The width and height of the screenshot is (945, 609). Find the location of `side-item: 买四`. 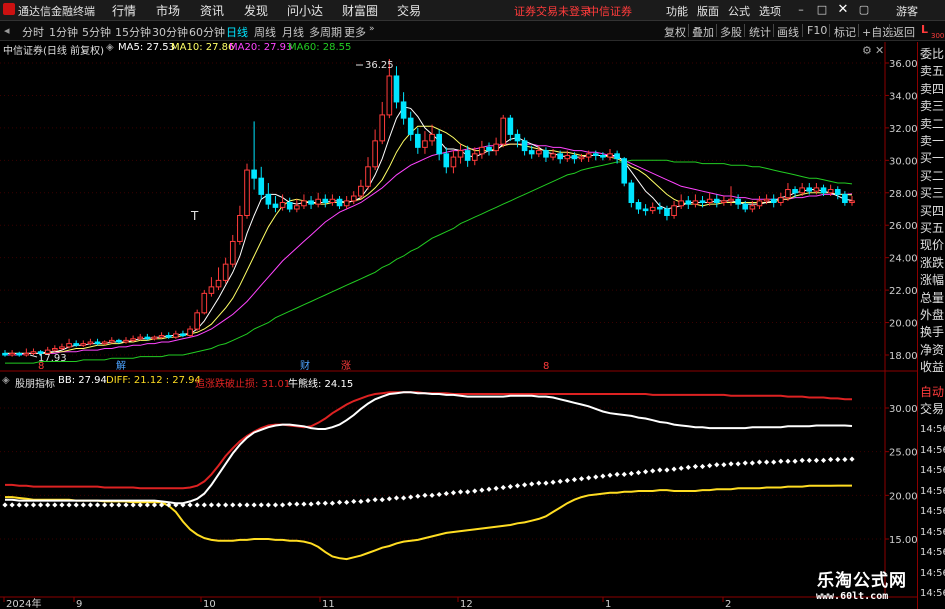

side-item: 买四 is located at coordinates (932, 211).